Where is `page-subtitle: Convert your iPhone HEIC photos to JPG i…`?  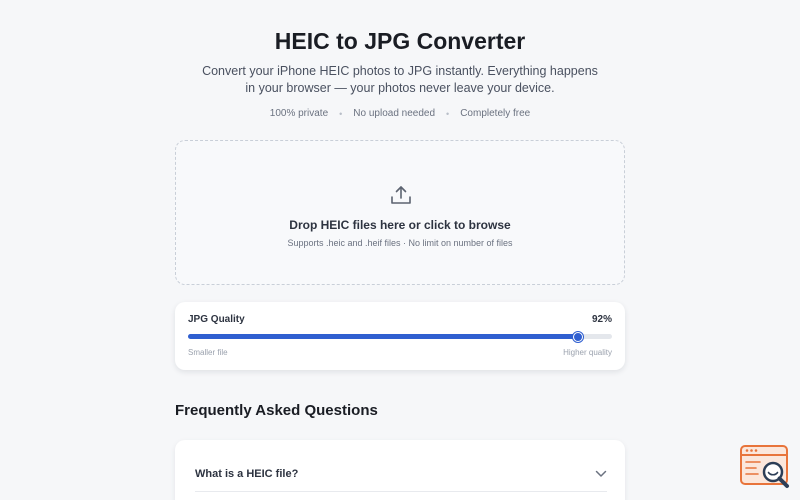 page-subtitle: Convert your iPhone HEIC photos to JPG i… is located at coordinates (400, 79).